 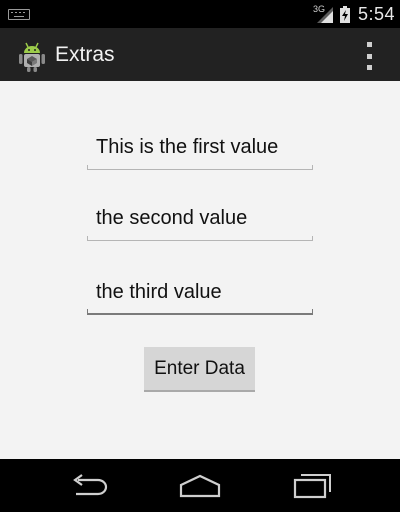 I want to click on keyboard-icon, so click(x=19, y=14).